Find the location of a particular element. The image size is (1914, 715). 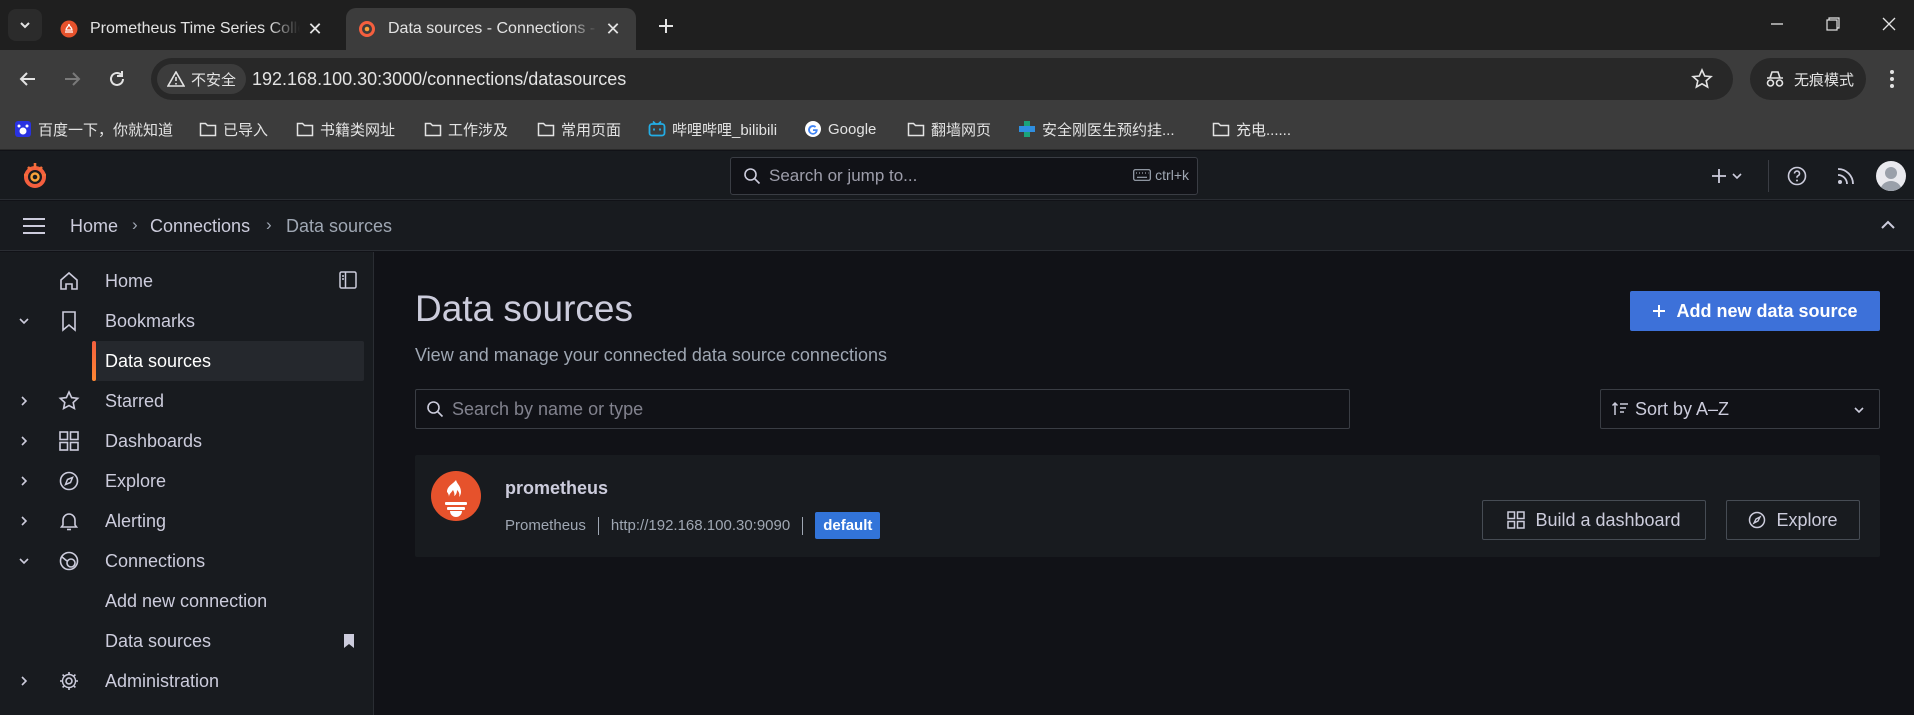

help-button is located at coordinates (1797, 176).